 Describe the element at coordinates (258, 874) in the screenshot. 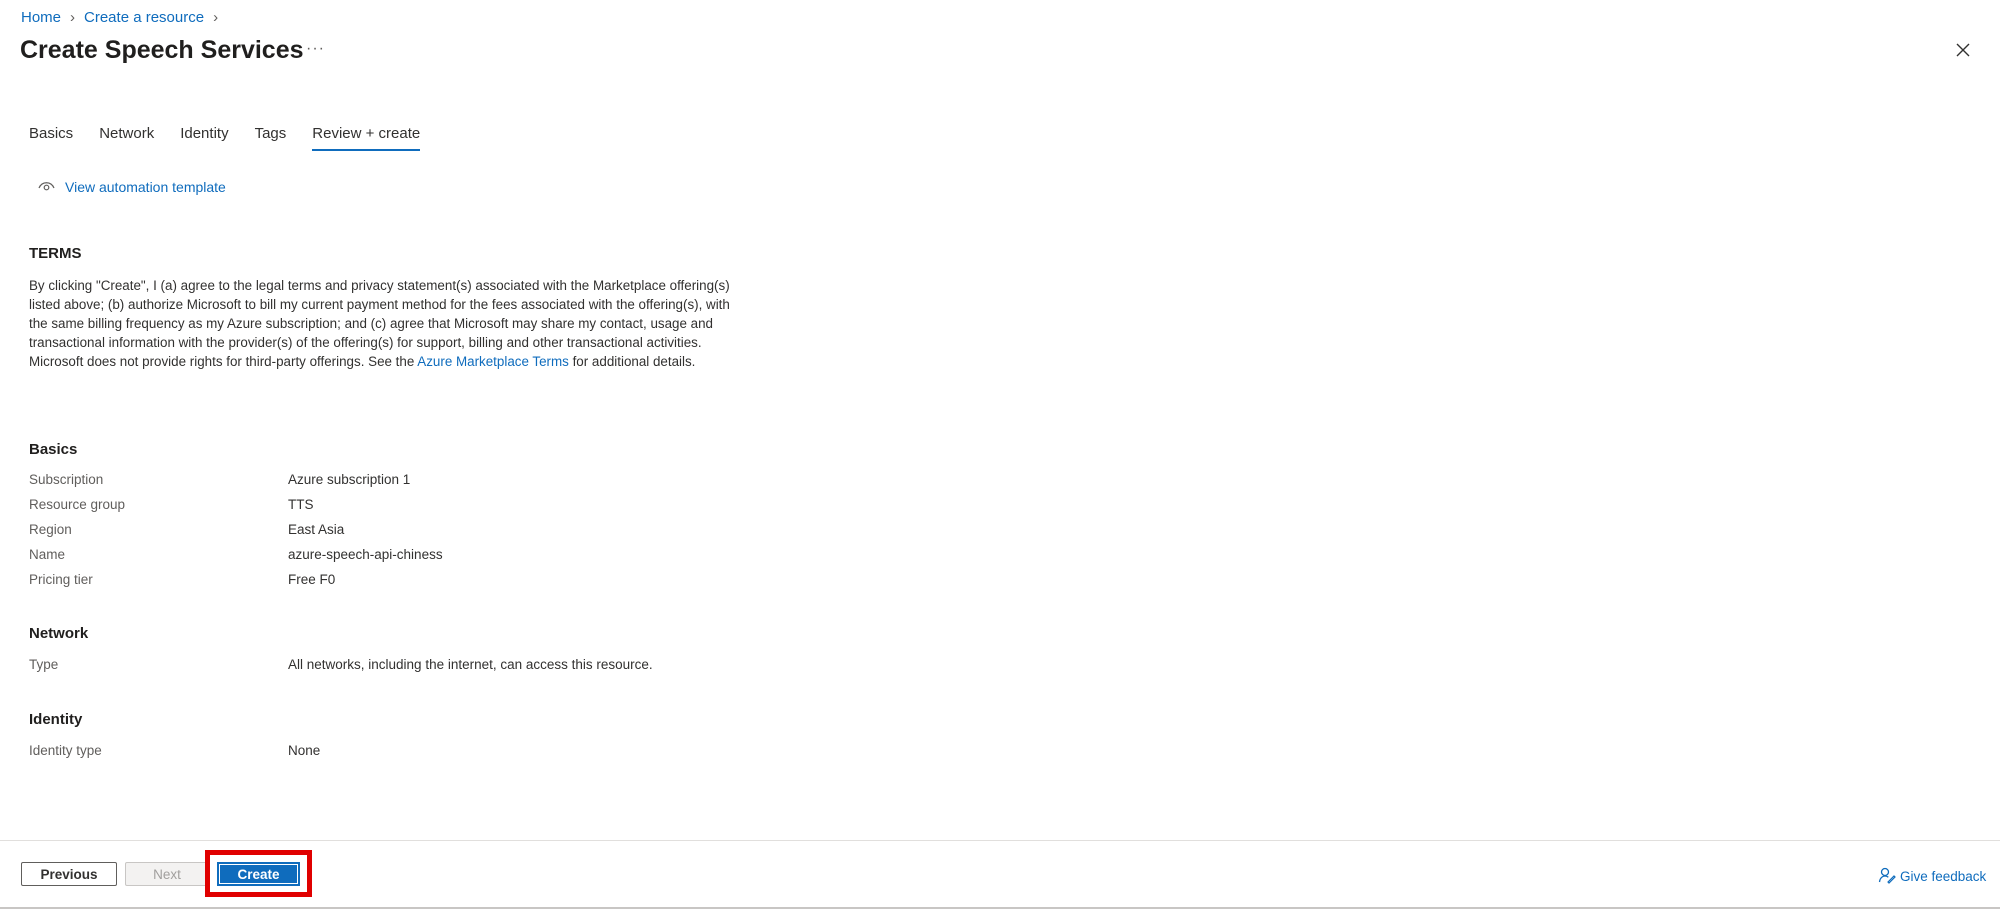

I see `create-button: Create` at that location.